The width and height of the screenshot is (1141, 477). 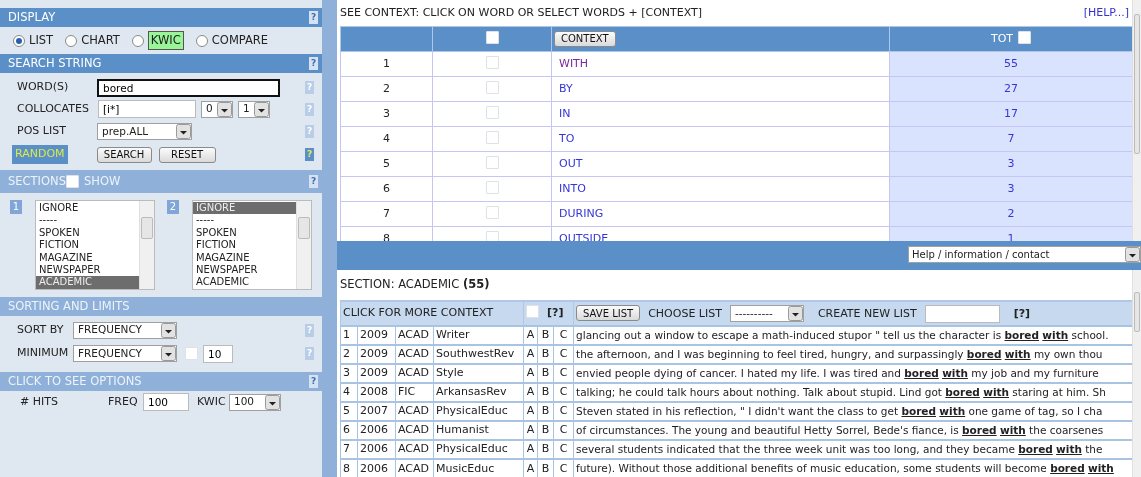 I want to click on list-dropdown: ----------, so click(x=766, y=313).